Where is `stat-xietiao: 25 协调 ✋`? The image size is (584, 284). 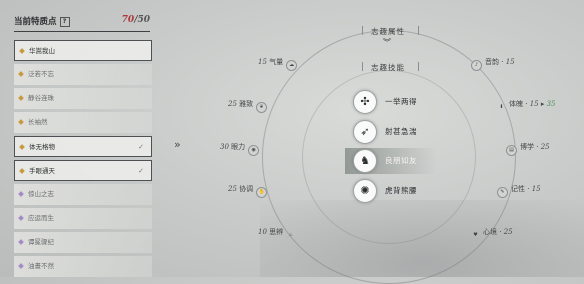
stat-xietiao: 25 协调 ✋ is located at coordinates (249, 191).